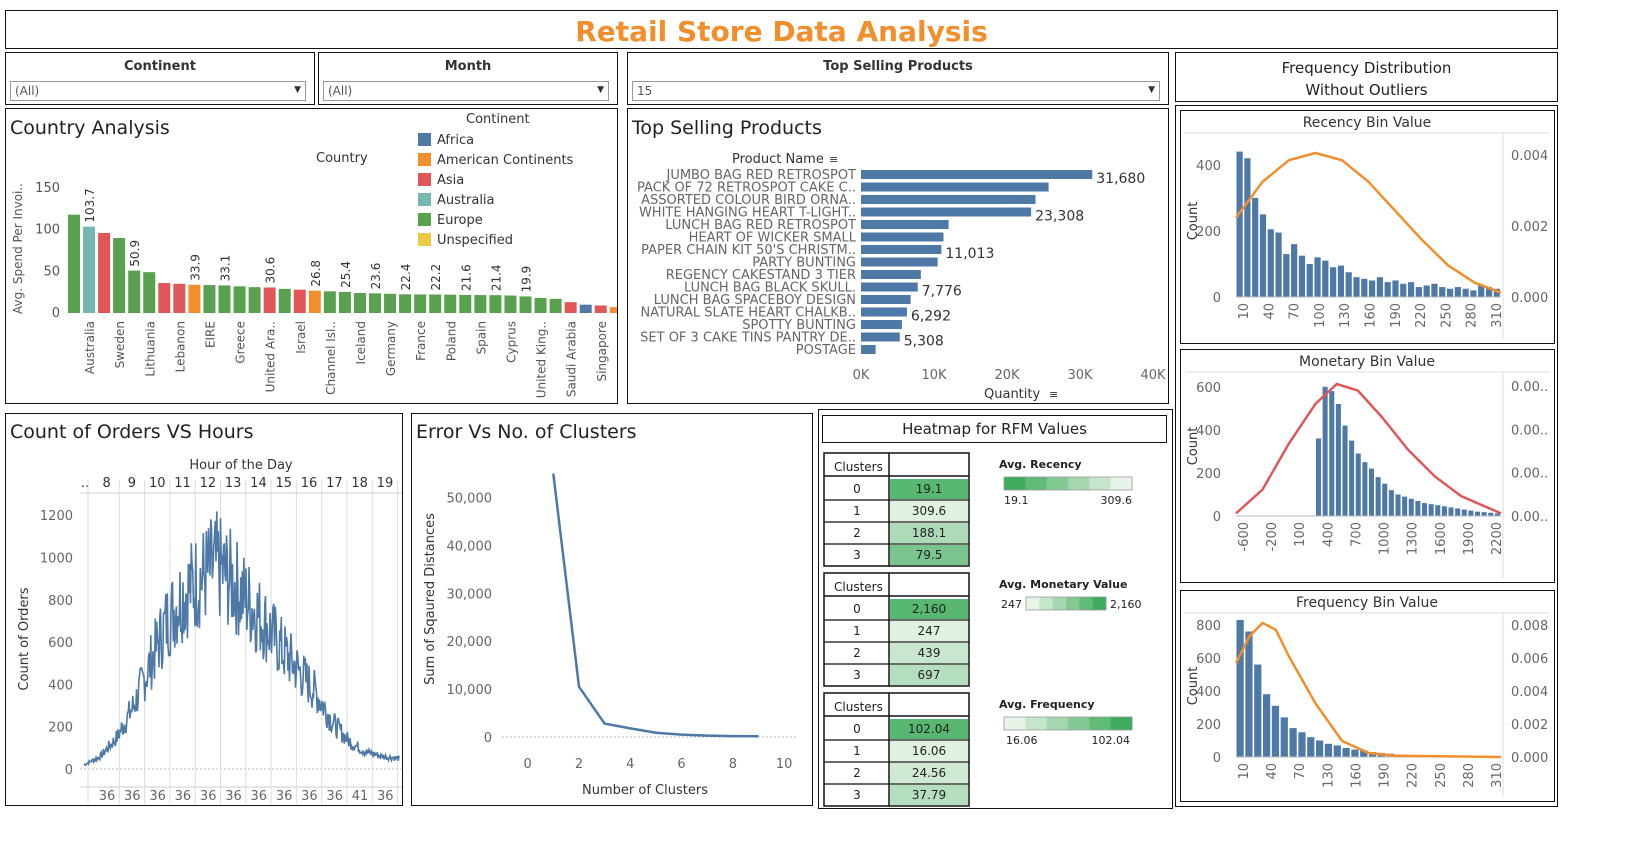 This screenshot has height=857, width=1649. What do you see at coordinates (1208, 626) in the screenshot?
I see `frequency-y-tick: 800` at bounding box center [1208, 626].